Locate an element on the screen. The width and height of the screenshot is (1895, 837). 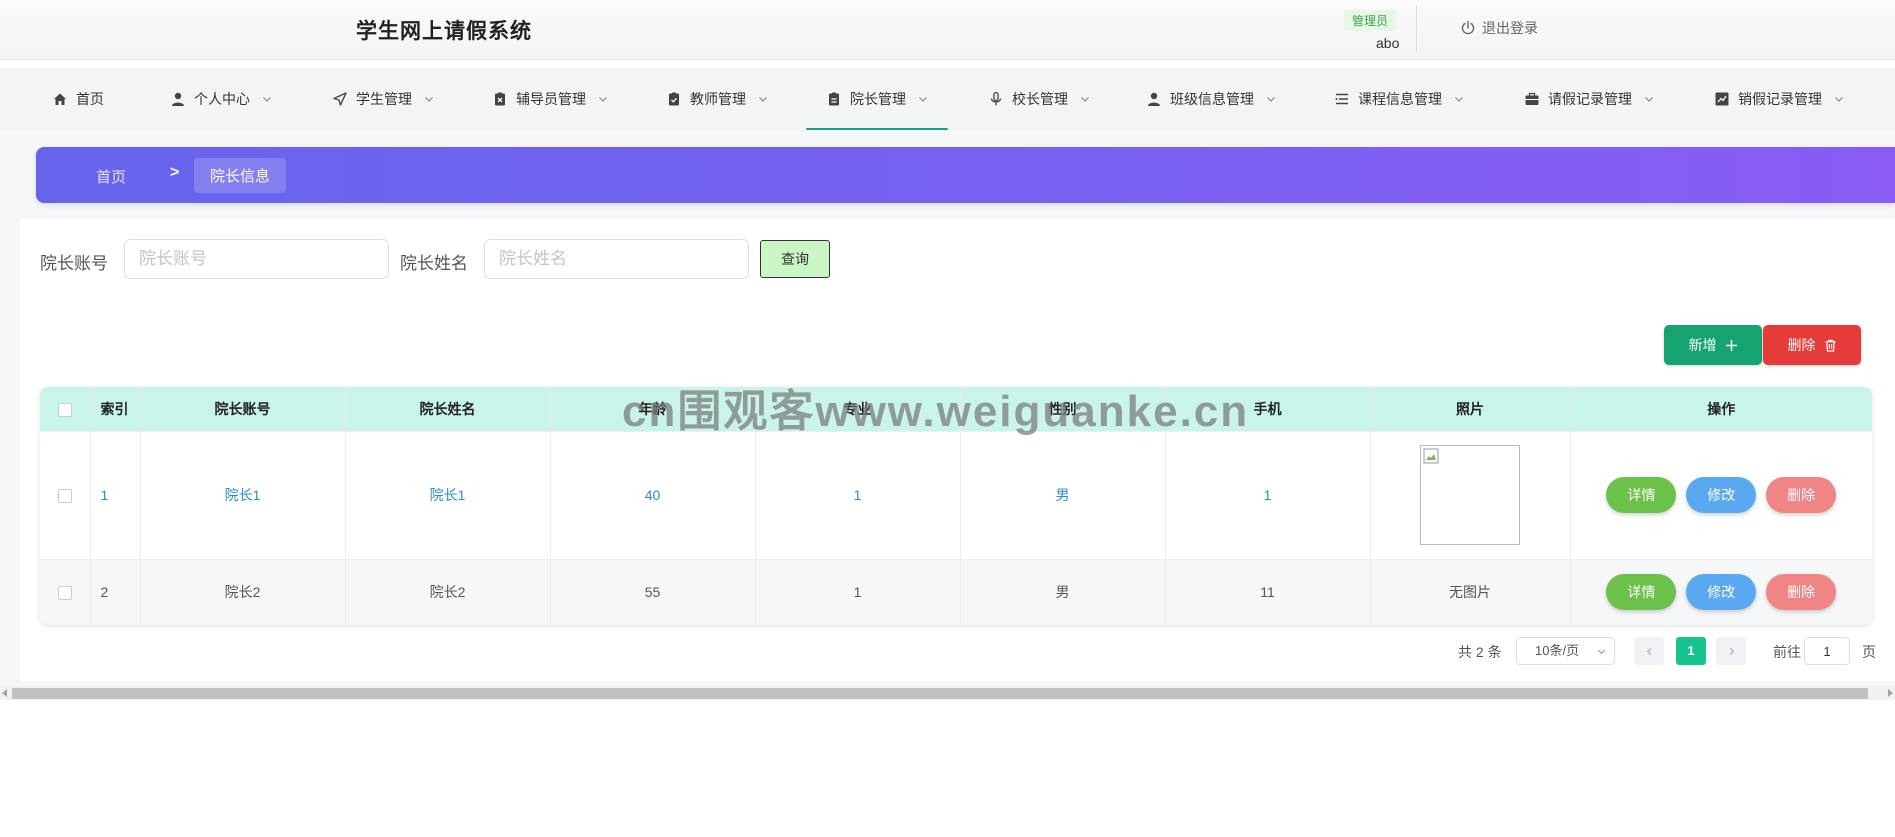
prev-page-button is located at coordinates (1649, 651).